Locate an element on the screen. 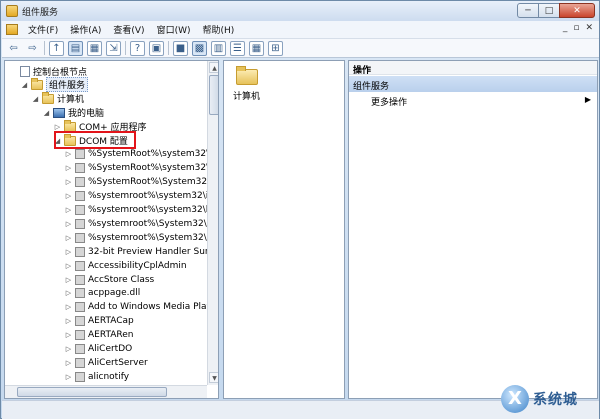 Image resolution: width=600 pixels, height=419 pixels. maximize-button: □ is located at coordinates (549, 10).